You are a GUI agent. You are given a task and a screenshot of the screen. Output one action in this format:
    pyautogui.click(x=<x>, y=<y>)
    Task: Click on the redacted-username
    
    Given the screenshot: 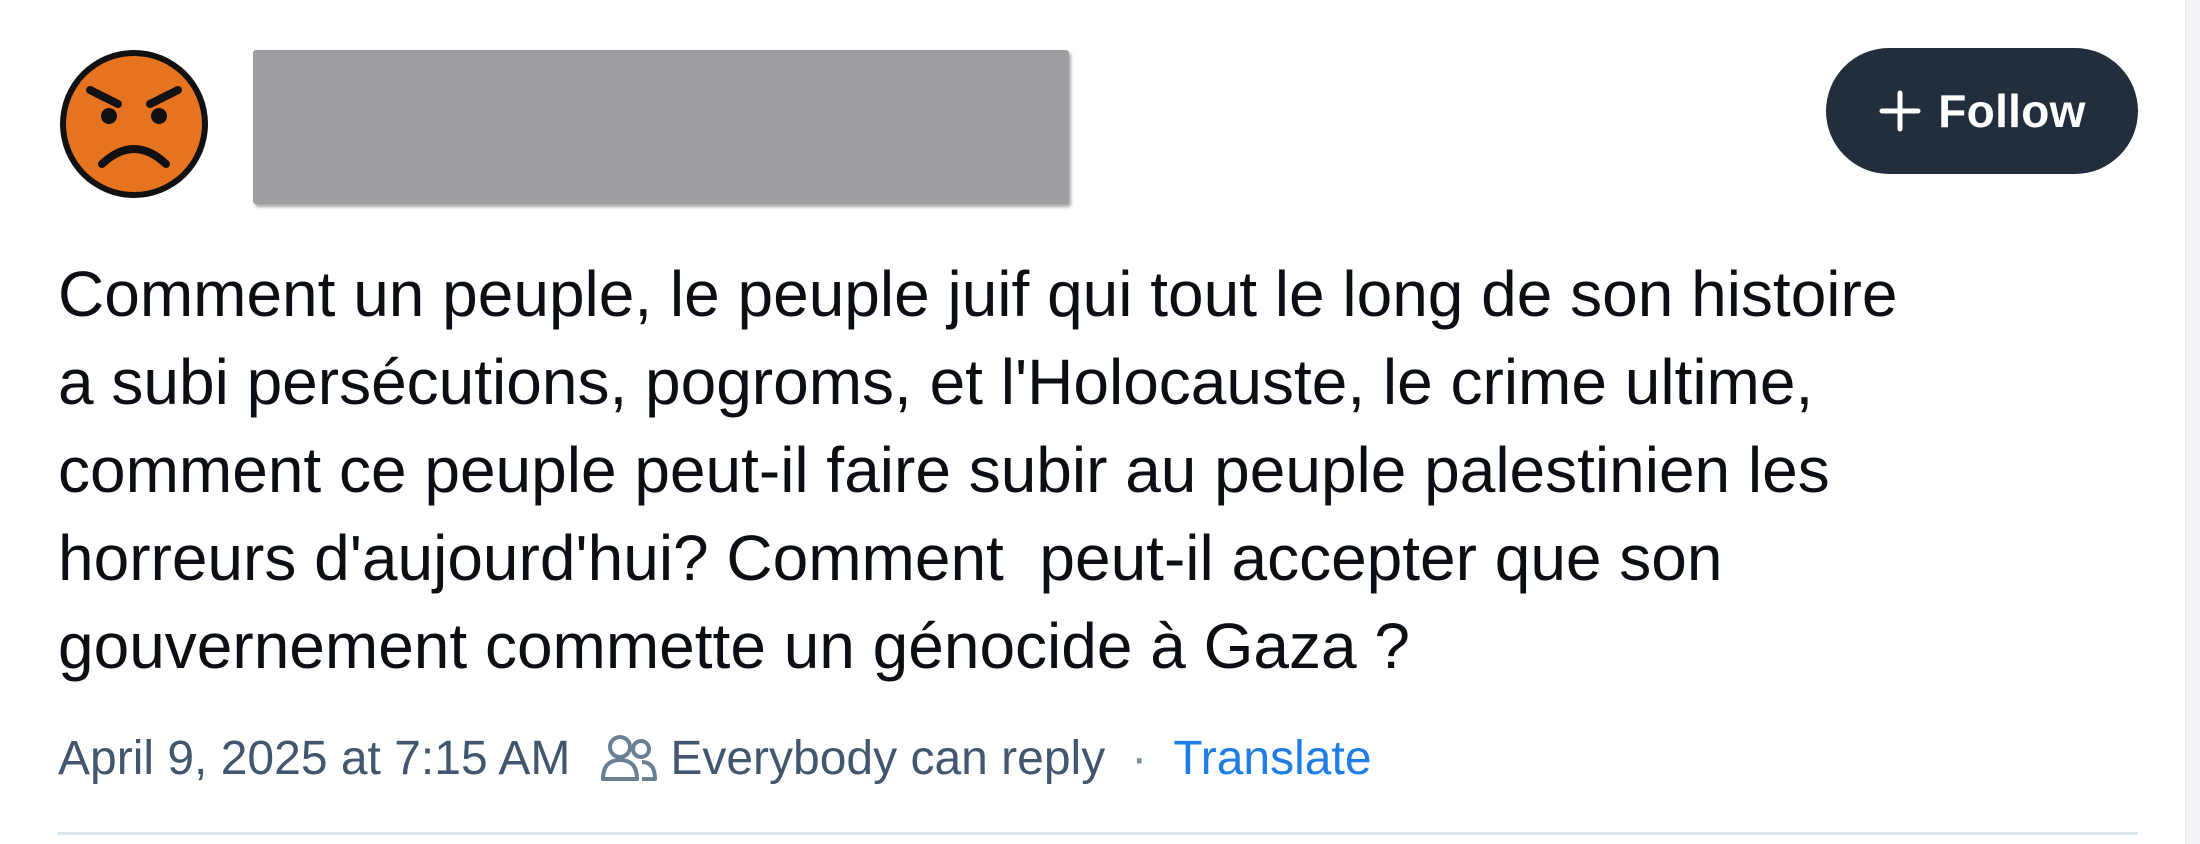 What is the action you would take?
    pyautogui.click(x=661, y=127)
    